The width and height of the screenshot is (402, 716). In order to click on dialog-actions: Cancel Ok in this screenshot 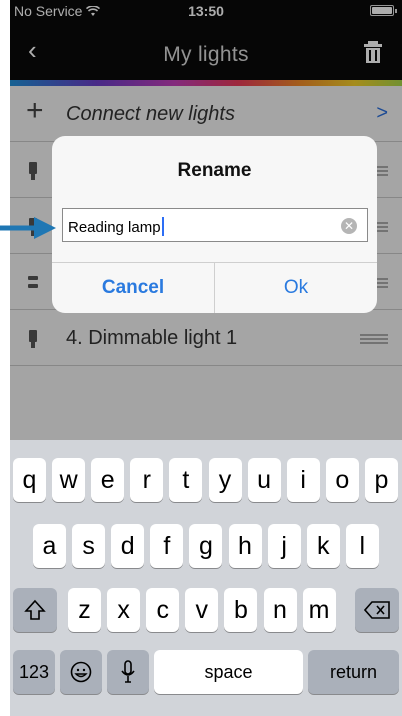, I will do `click(214, 287)`.